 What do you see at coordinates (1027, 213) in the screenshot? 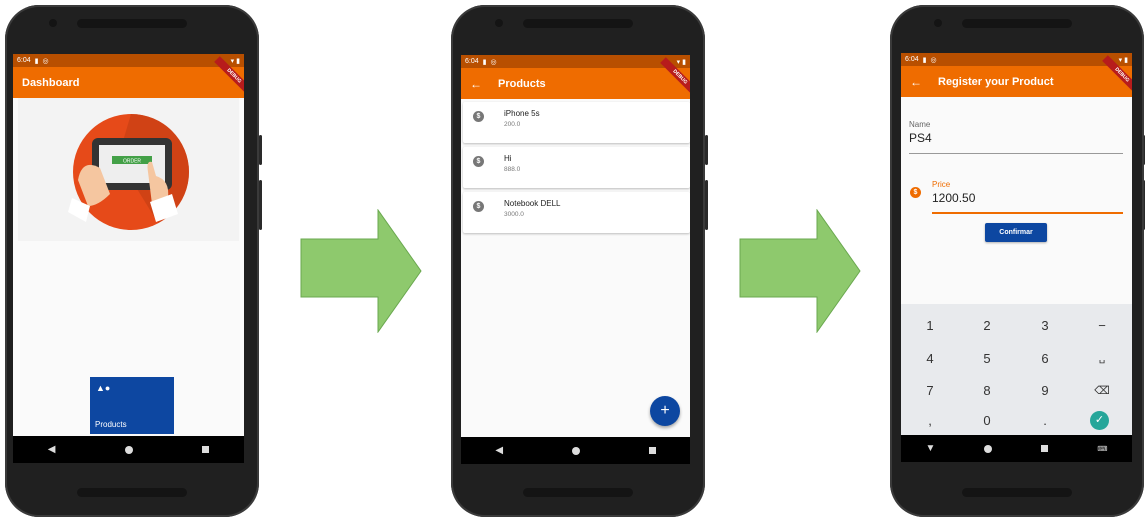
I see `price-underline` at bounding box center [1027, 213].